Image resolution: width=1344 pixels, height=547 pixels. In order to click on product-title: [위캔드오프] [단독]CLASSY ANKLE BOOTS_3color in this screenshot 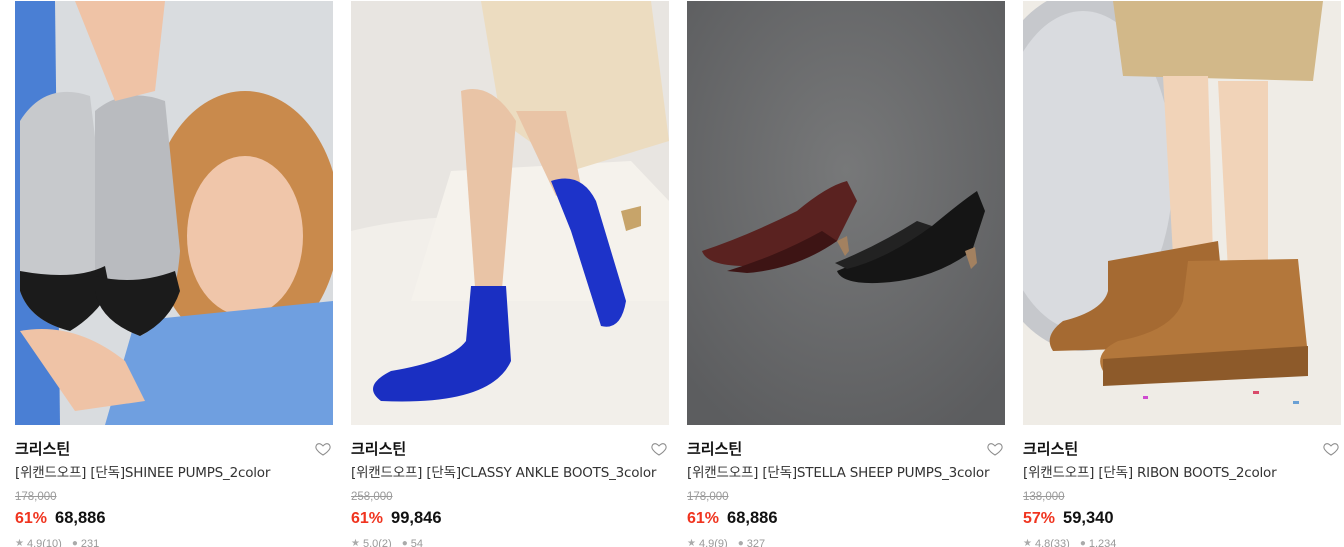, I will do `click(510, 473)`.